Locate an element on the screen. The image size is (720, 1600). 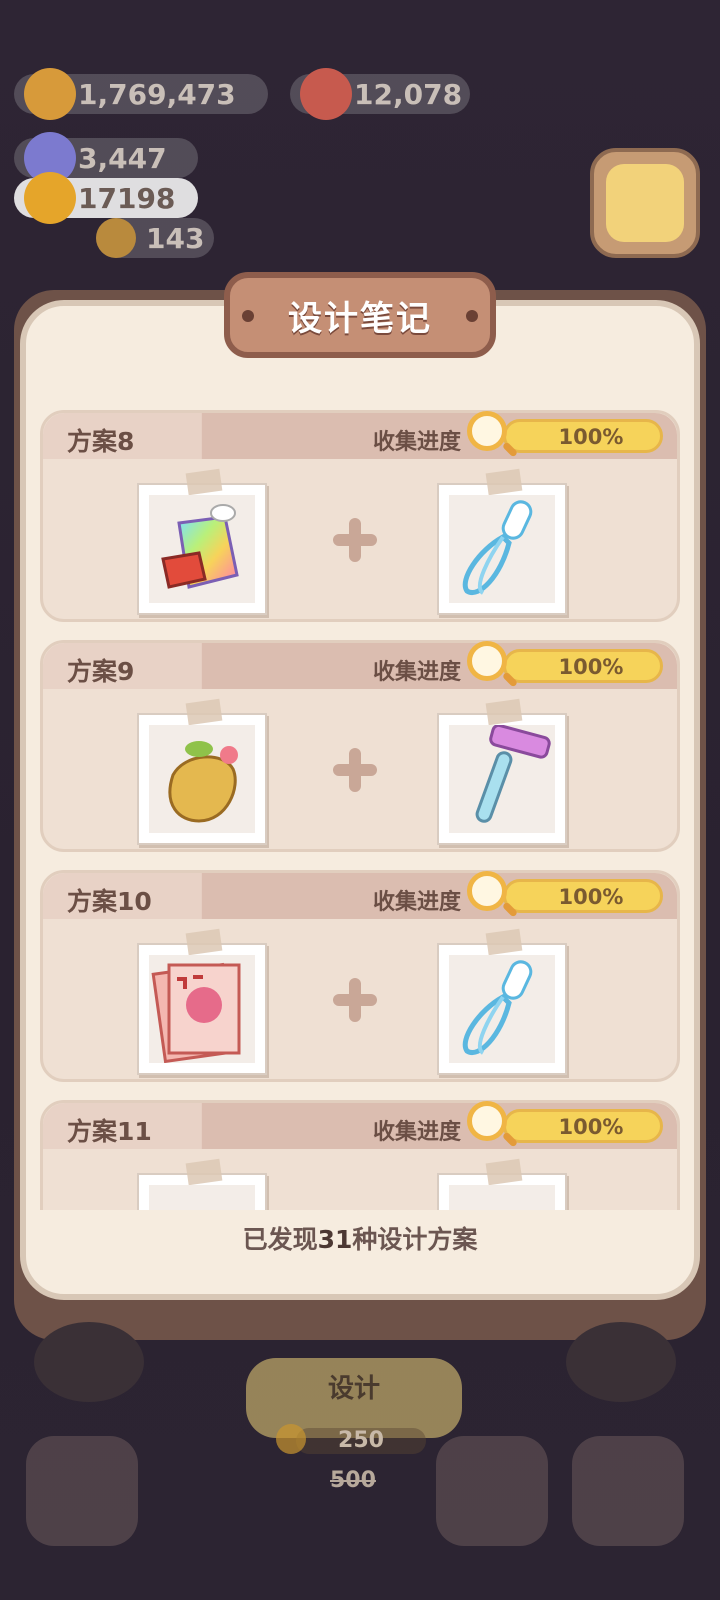
design-button-label: 设计 is located at coordinates (353, 1389).